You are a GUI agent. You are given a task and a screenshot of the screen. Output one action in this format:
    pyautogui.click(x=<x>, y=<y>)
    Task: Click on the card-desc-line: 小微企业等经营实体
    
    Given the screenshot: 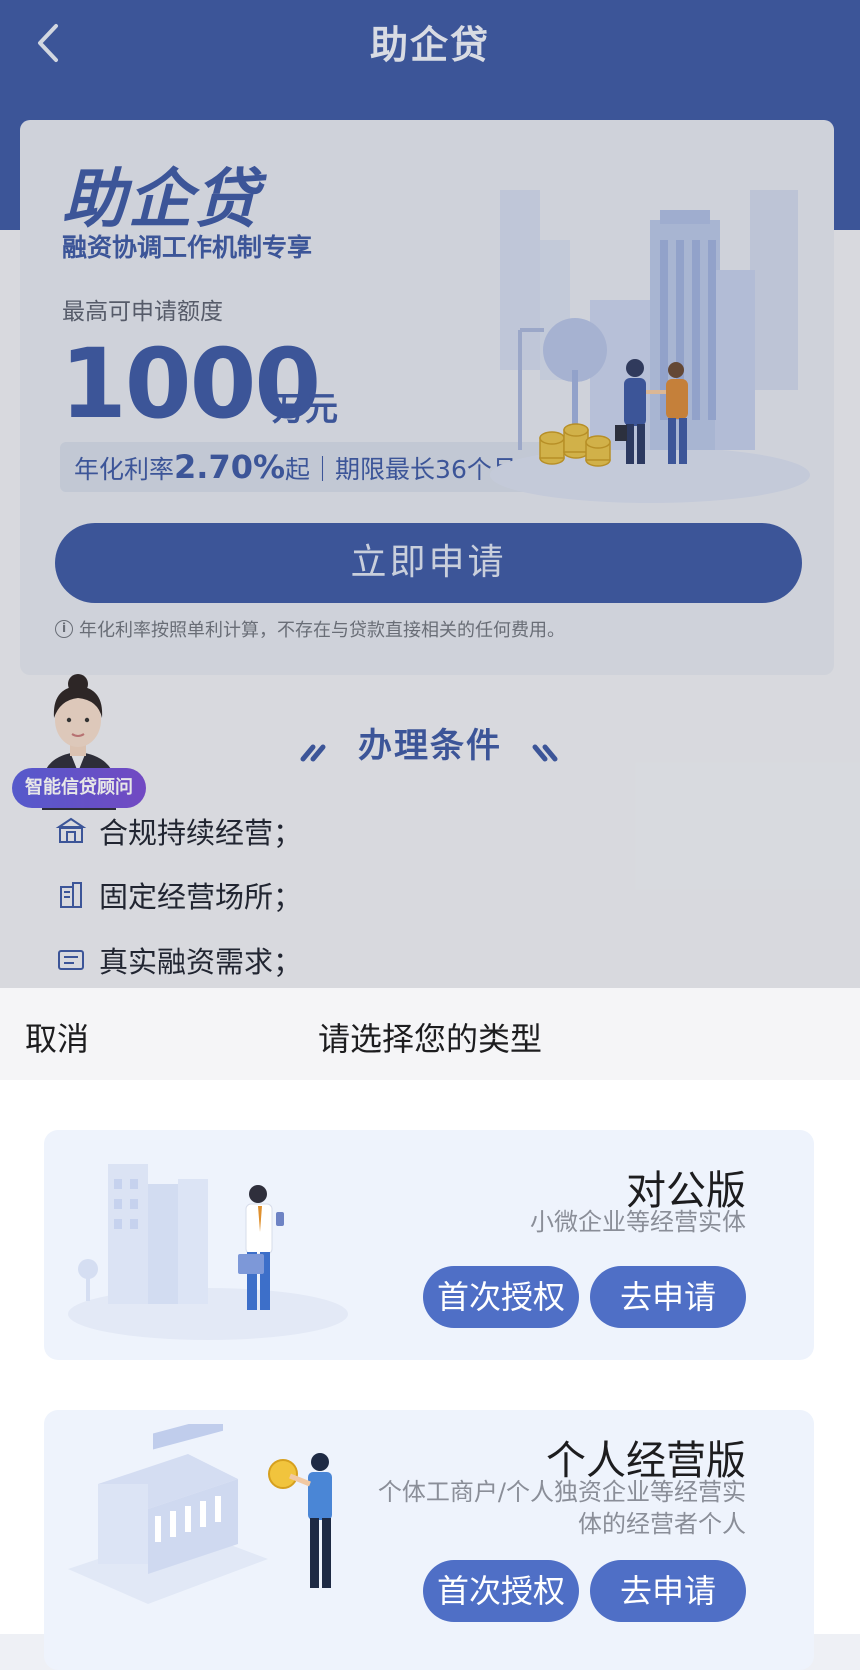 What is the action you would take?
    pyautogui.click(x=638, y=1222)
    